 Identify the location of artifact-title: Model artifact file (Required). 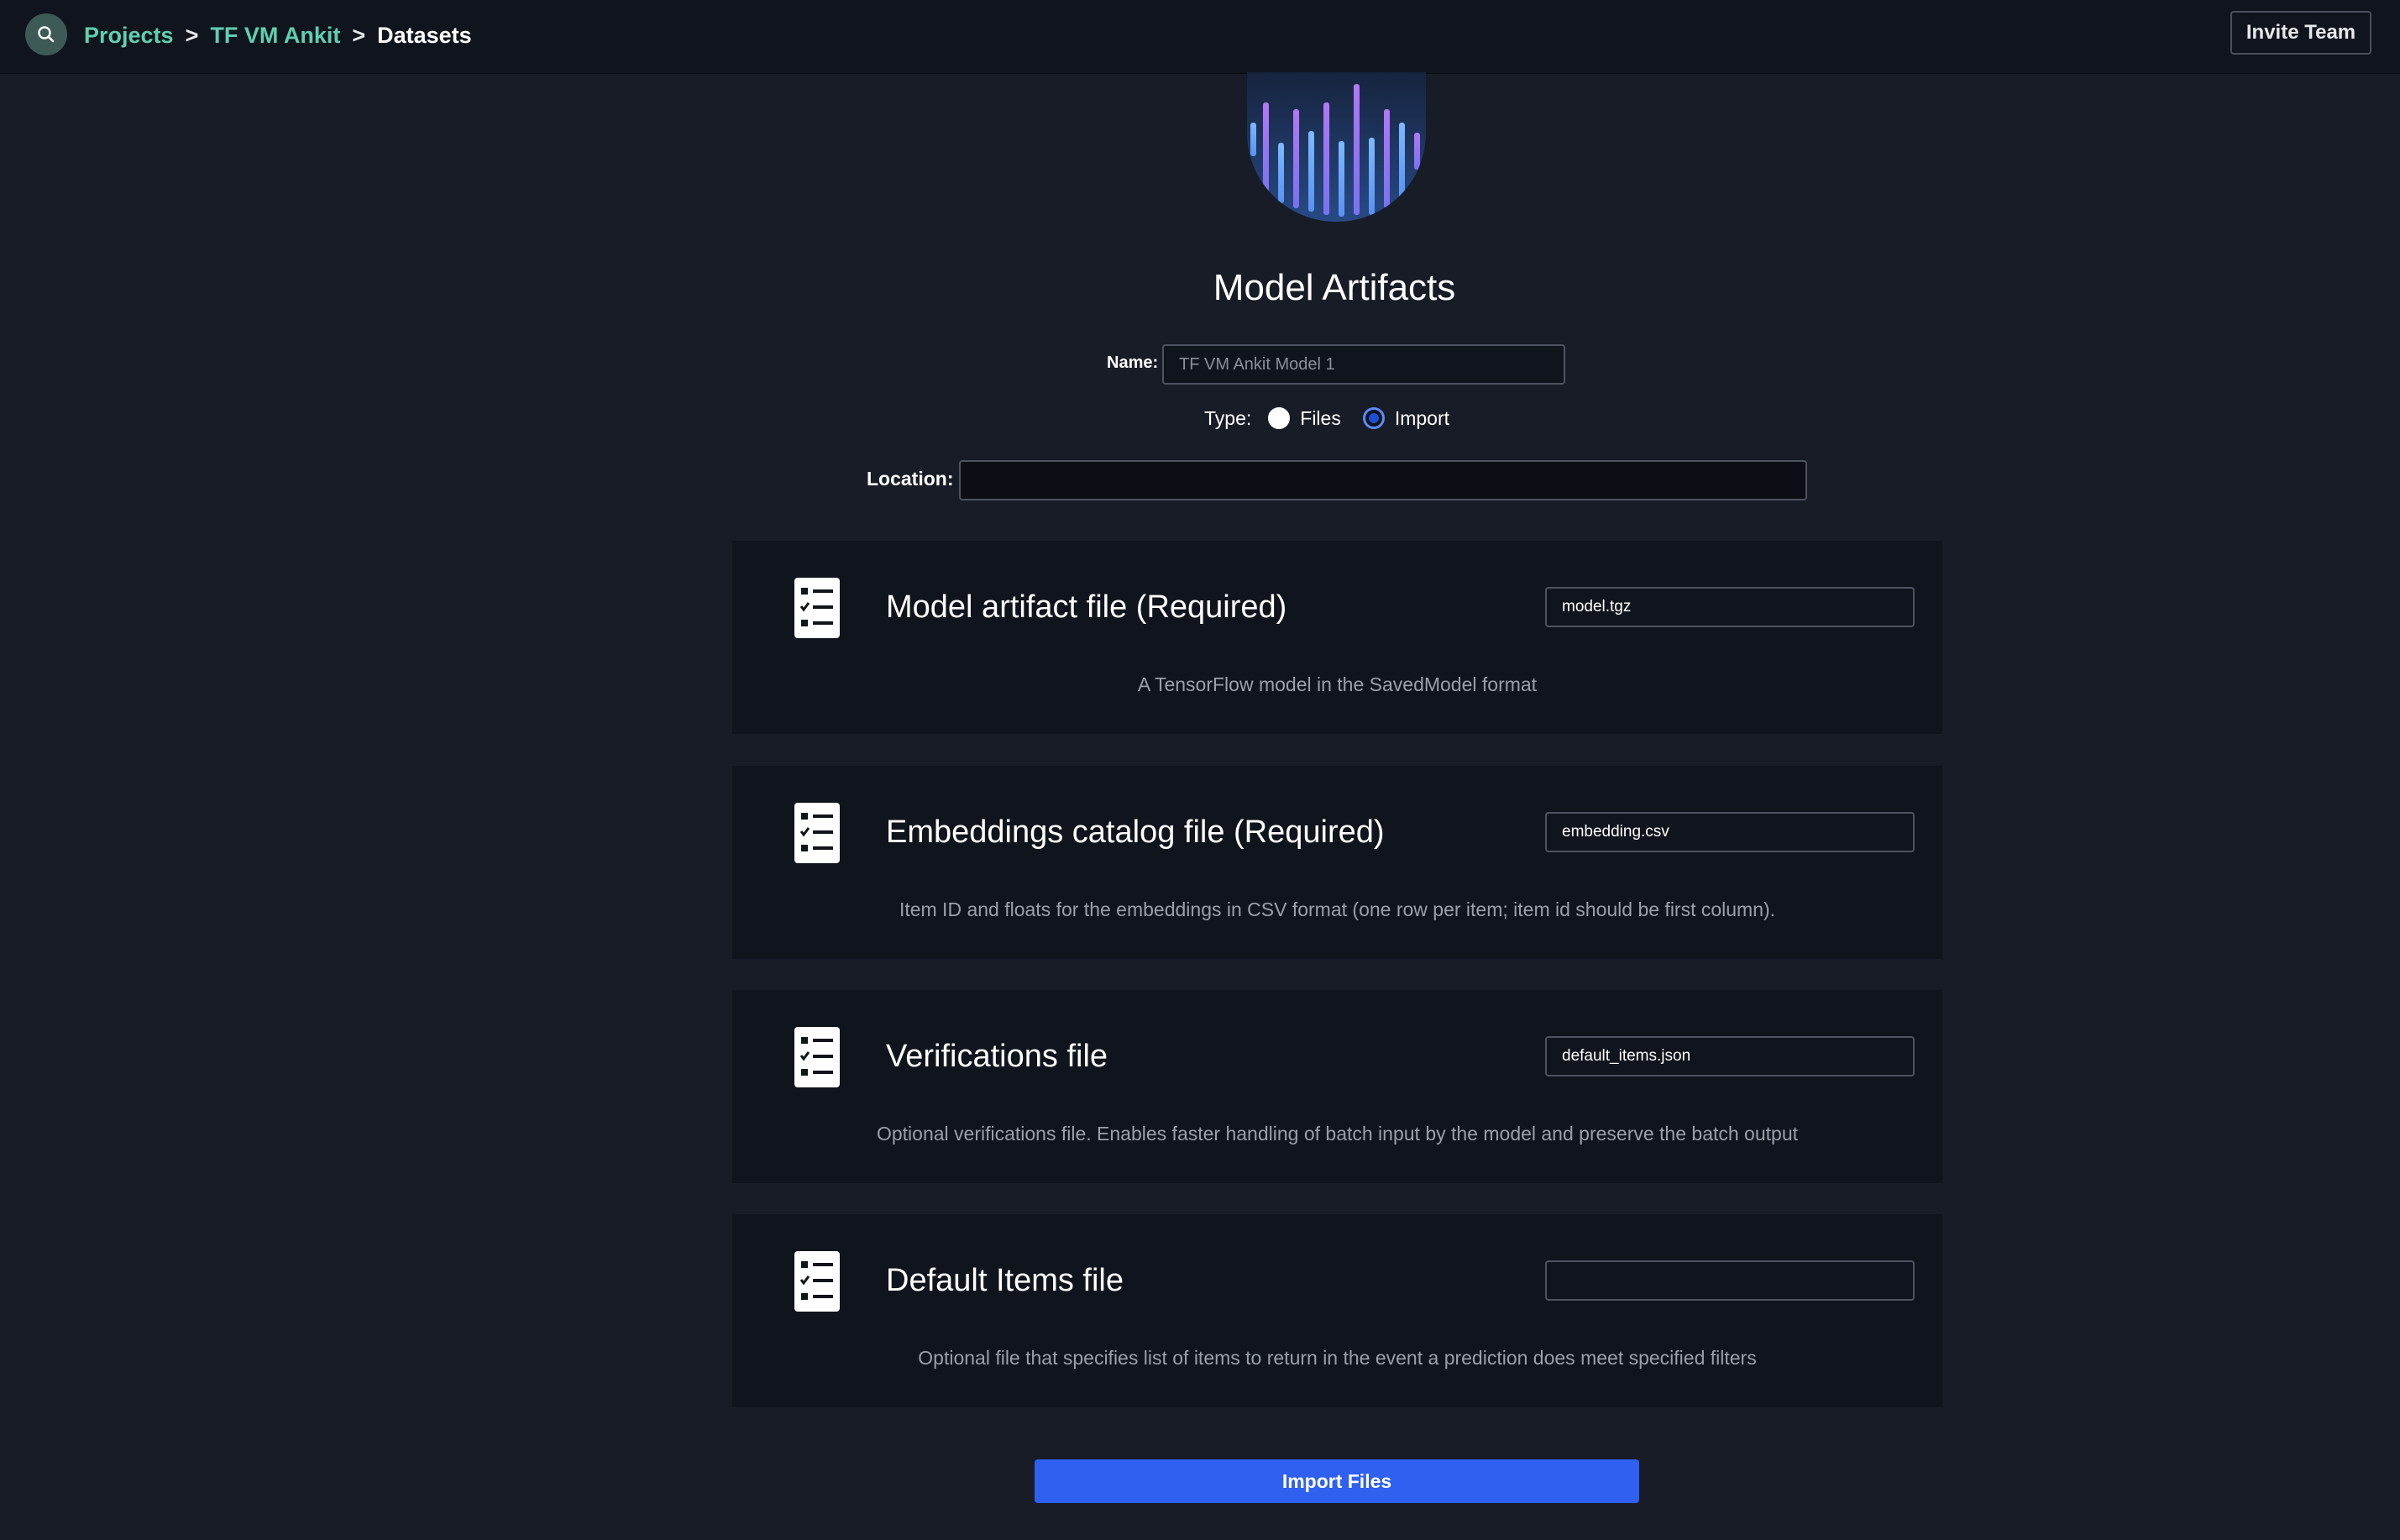
(1086, 607).